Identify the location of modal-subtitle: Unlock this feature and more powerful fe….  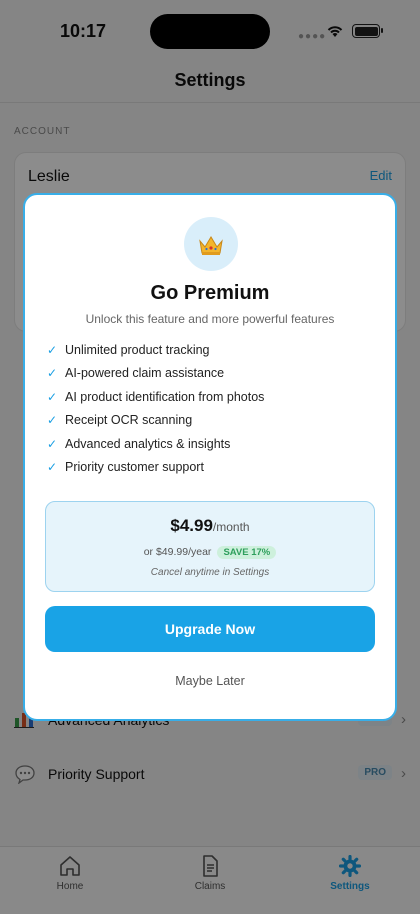
(210, 319).